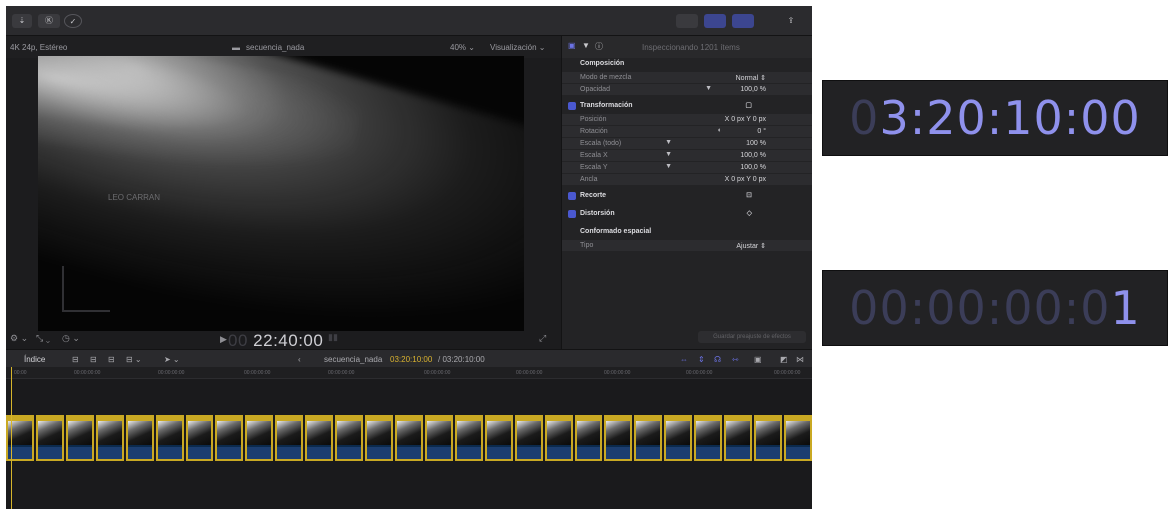  What do you see at coordinates (687, 107) in the screenshot?
I see `section-transformacion: Transformación ▢` at bounding box center [687, 107].